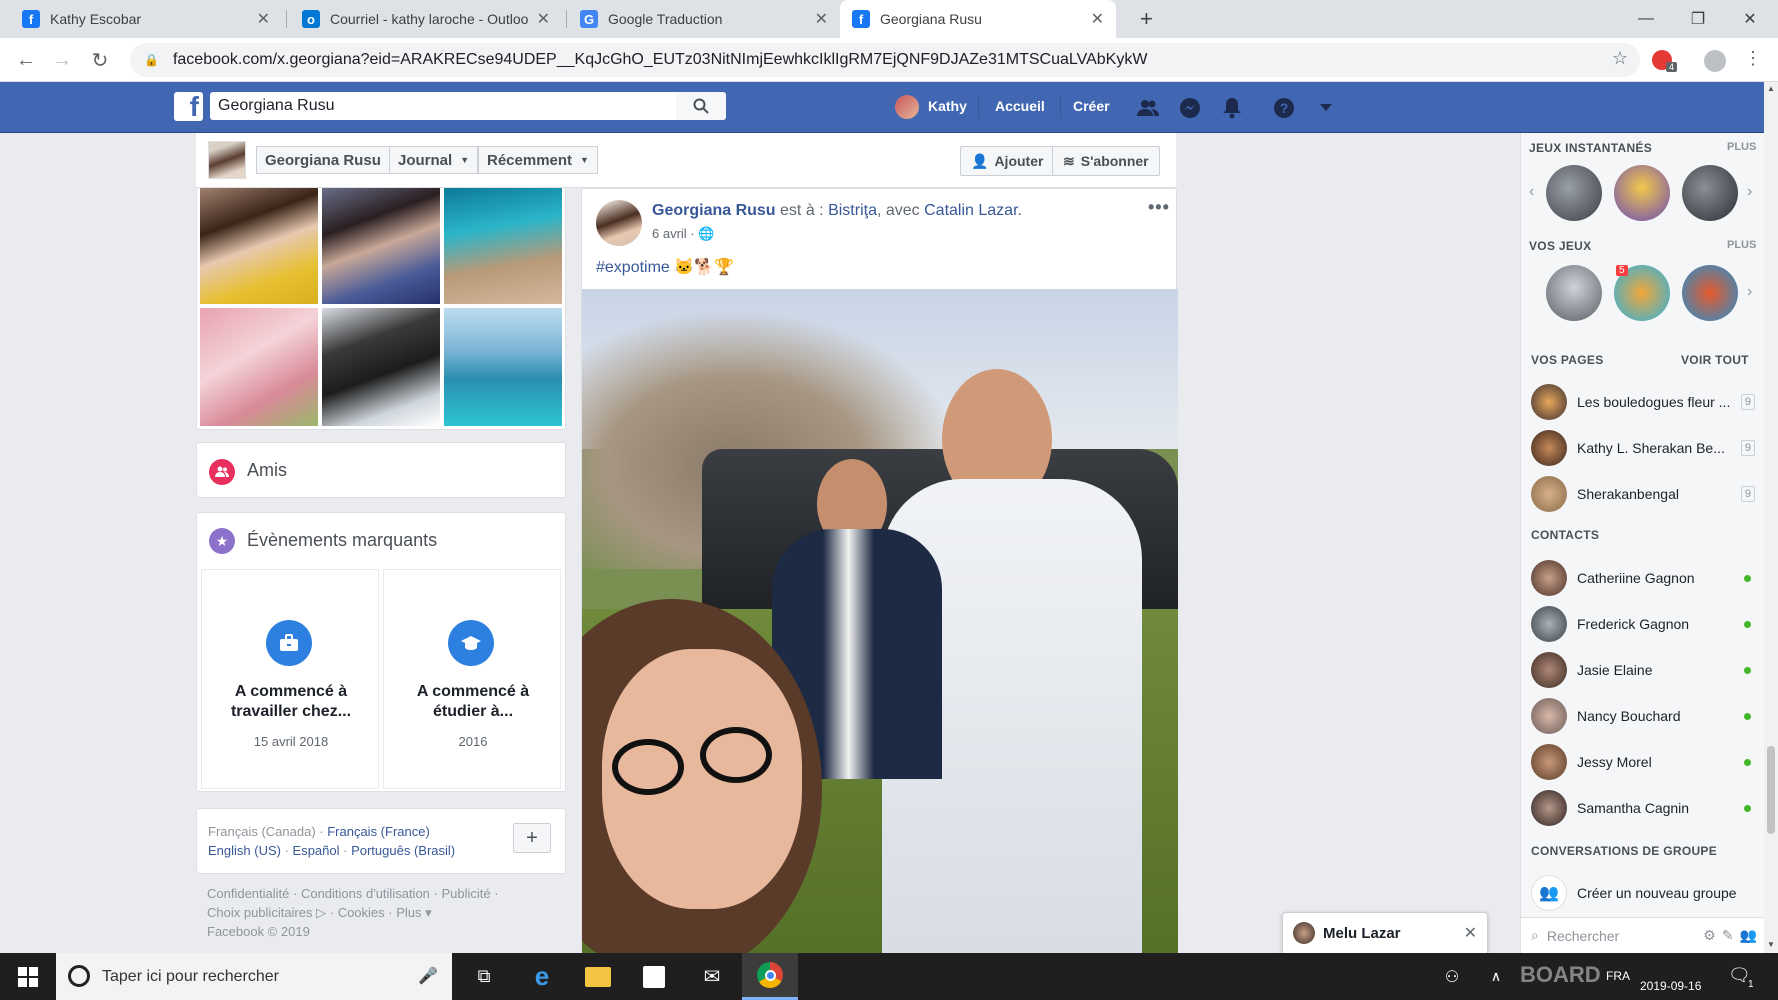  What do you see at coordinates (1643, 624) in the screenshot?
I see `contact-item: Frederick Gagnon` at bounding box center [1643, 624].